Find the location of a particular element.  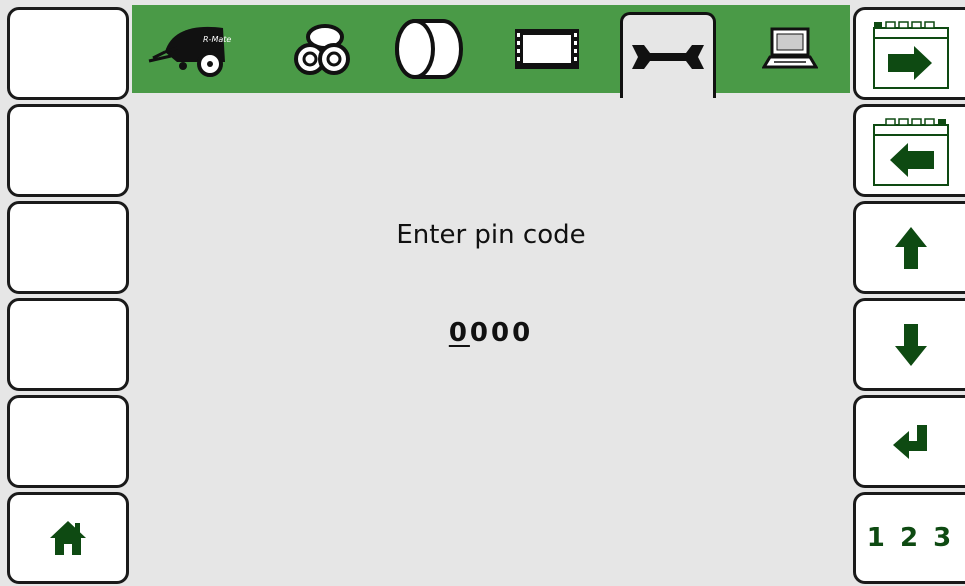

tab-baler: R-Mate is located at coordinates (192, 49).